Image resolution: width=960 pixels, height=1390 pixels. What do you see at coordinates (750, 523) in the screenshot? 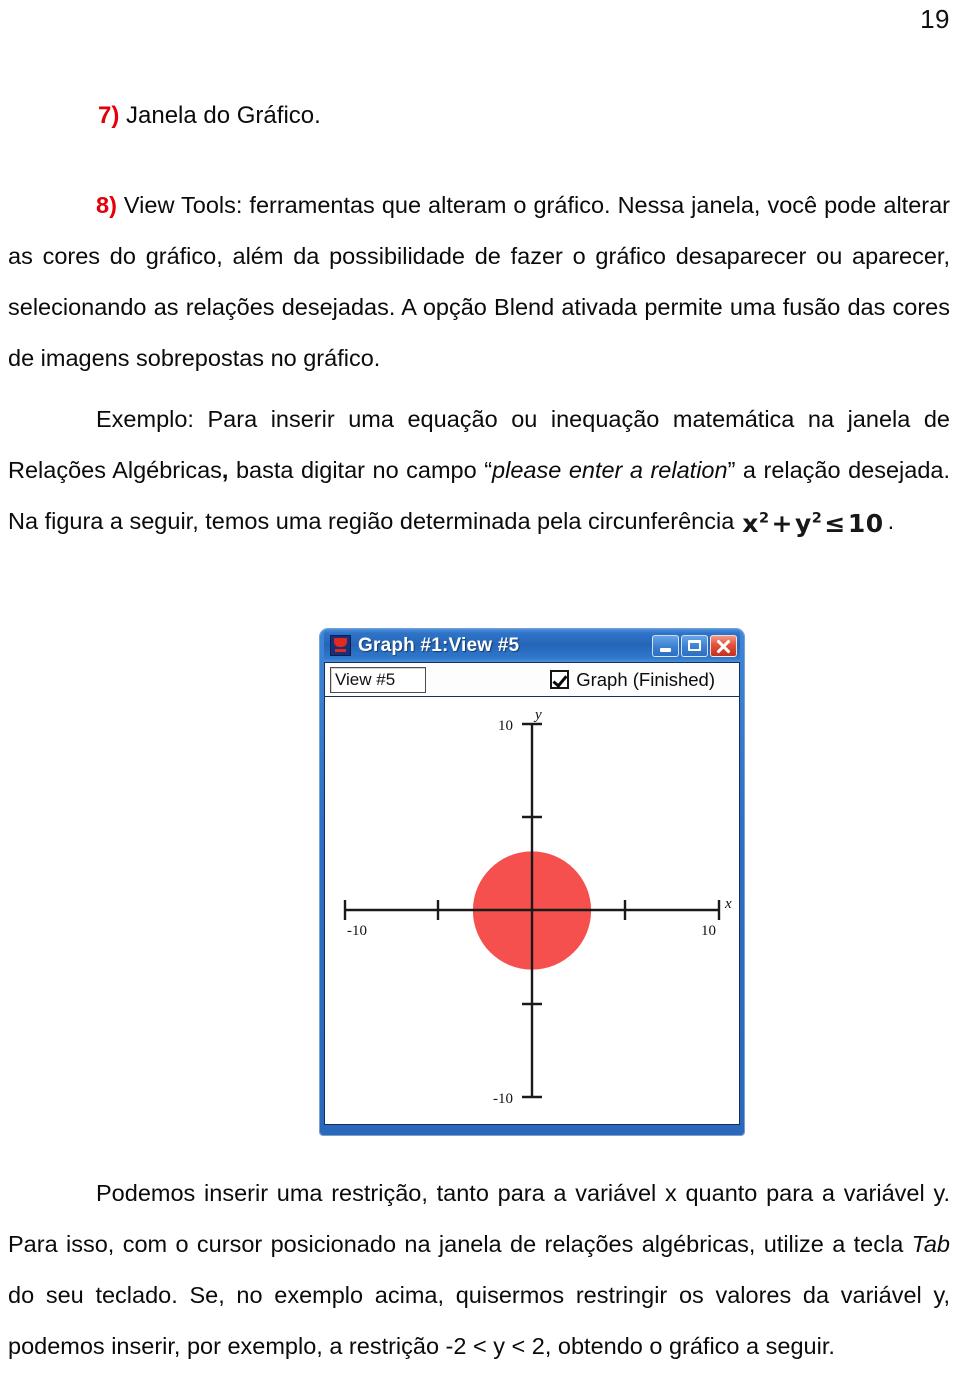
I see `formula-var-x: x` at bounding box center [750, 523].